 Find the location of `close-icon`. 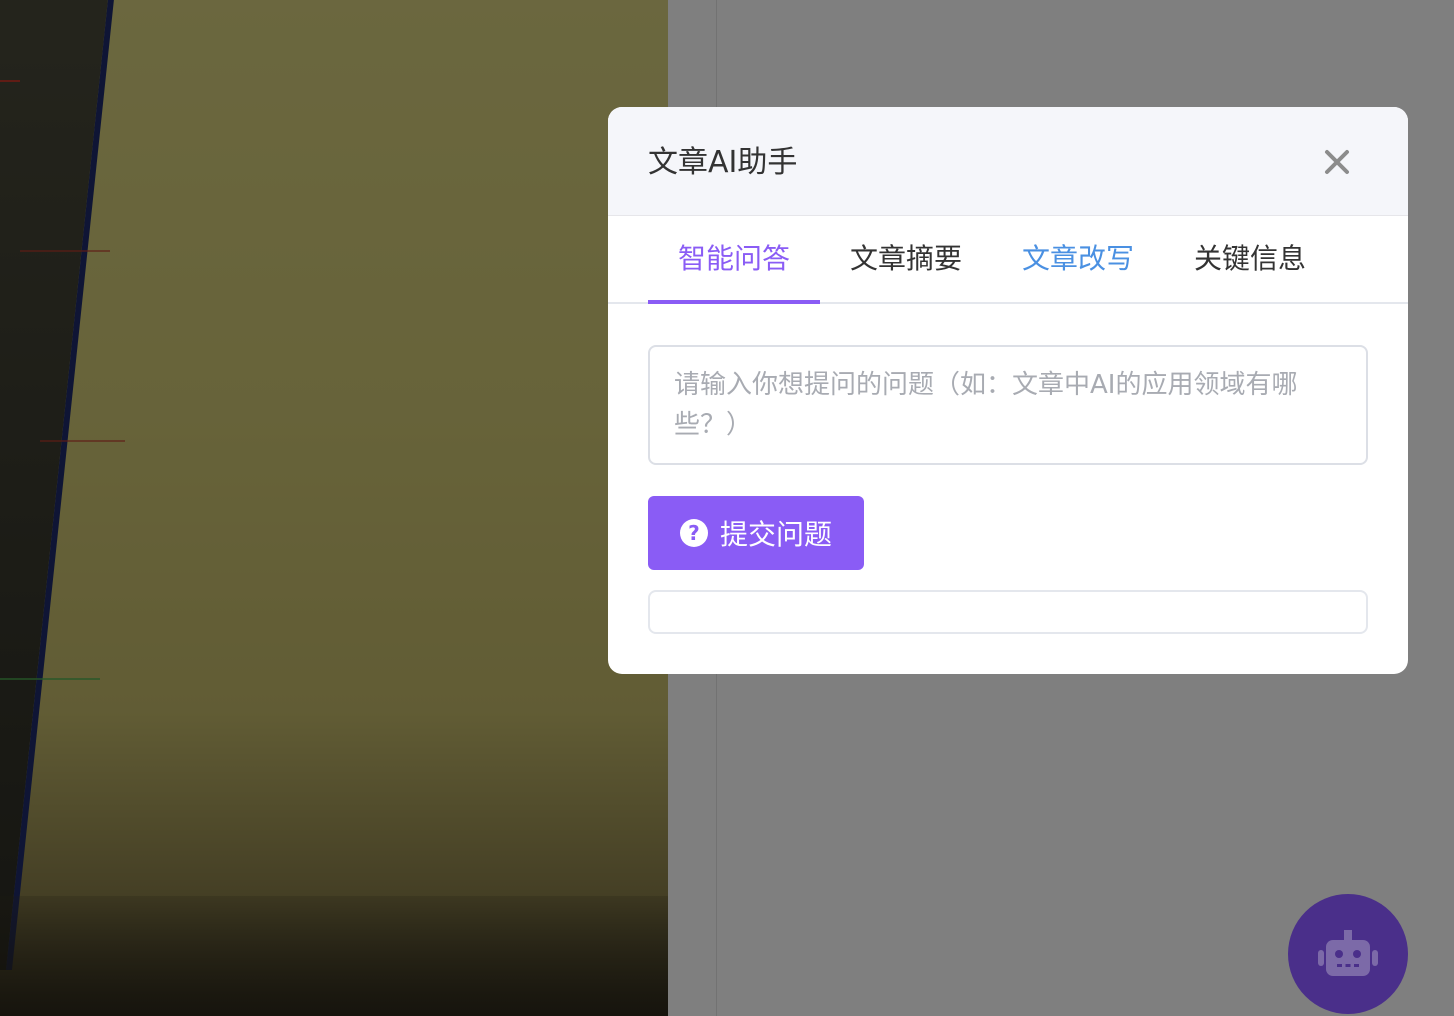

close-icon is located at coordinates (1337, 162).